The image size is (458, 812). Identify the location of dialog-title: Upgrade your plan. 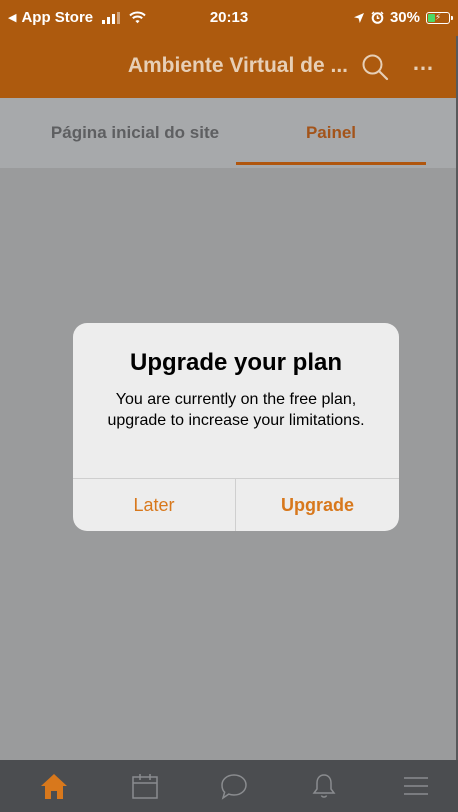
(236, 362).